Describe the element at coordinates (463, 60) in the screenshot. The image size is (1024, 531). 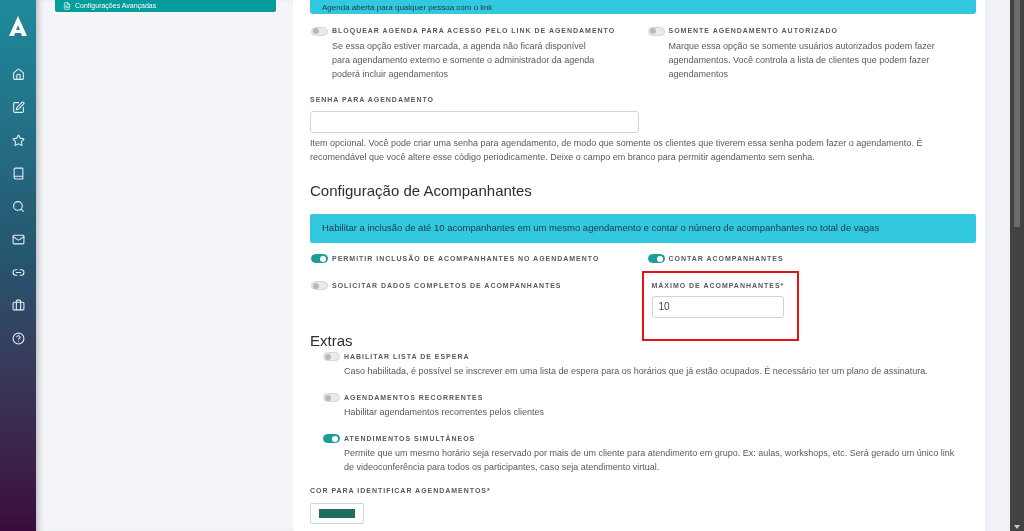
I see `option-description: Se essa opção estiver marcada, a agenda não ficará disponível para agendamento externo e somente o administrador da agenda poderá incluir agendamentos` at that location.